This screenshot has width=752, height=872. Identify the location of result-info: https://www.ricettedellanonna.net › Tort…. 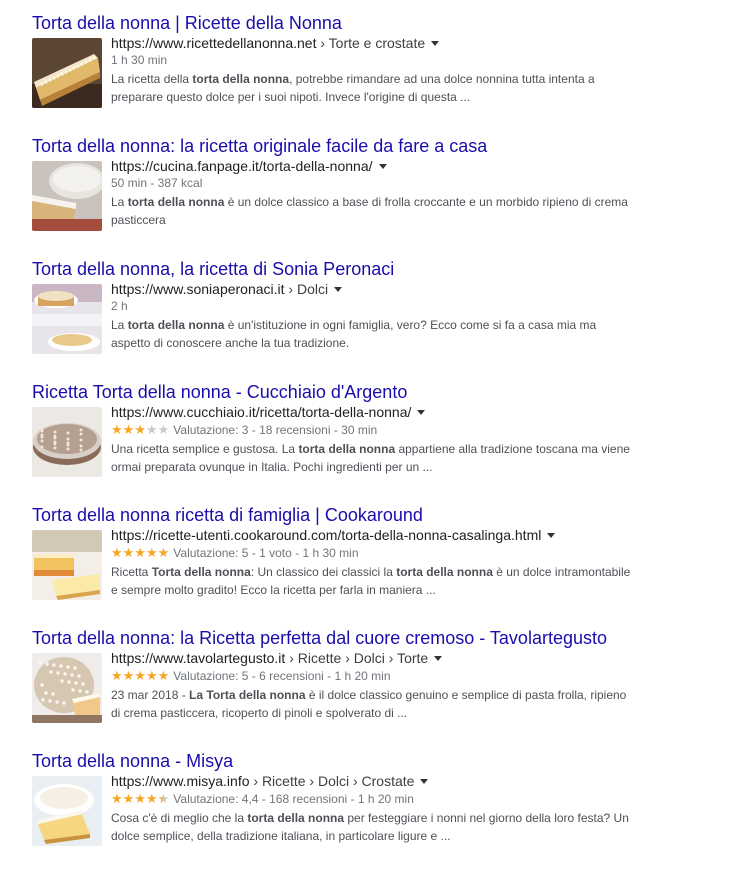
(371, 70).